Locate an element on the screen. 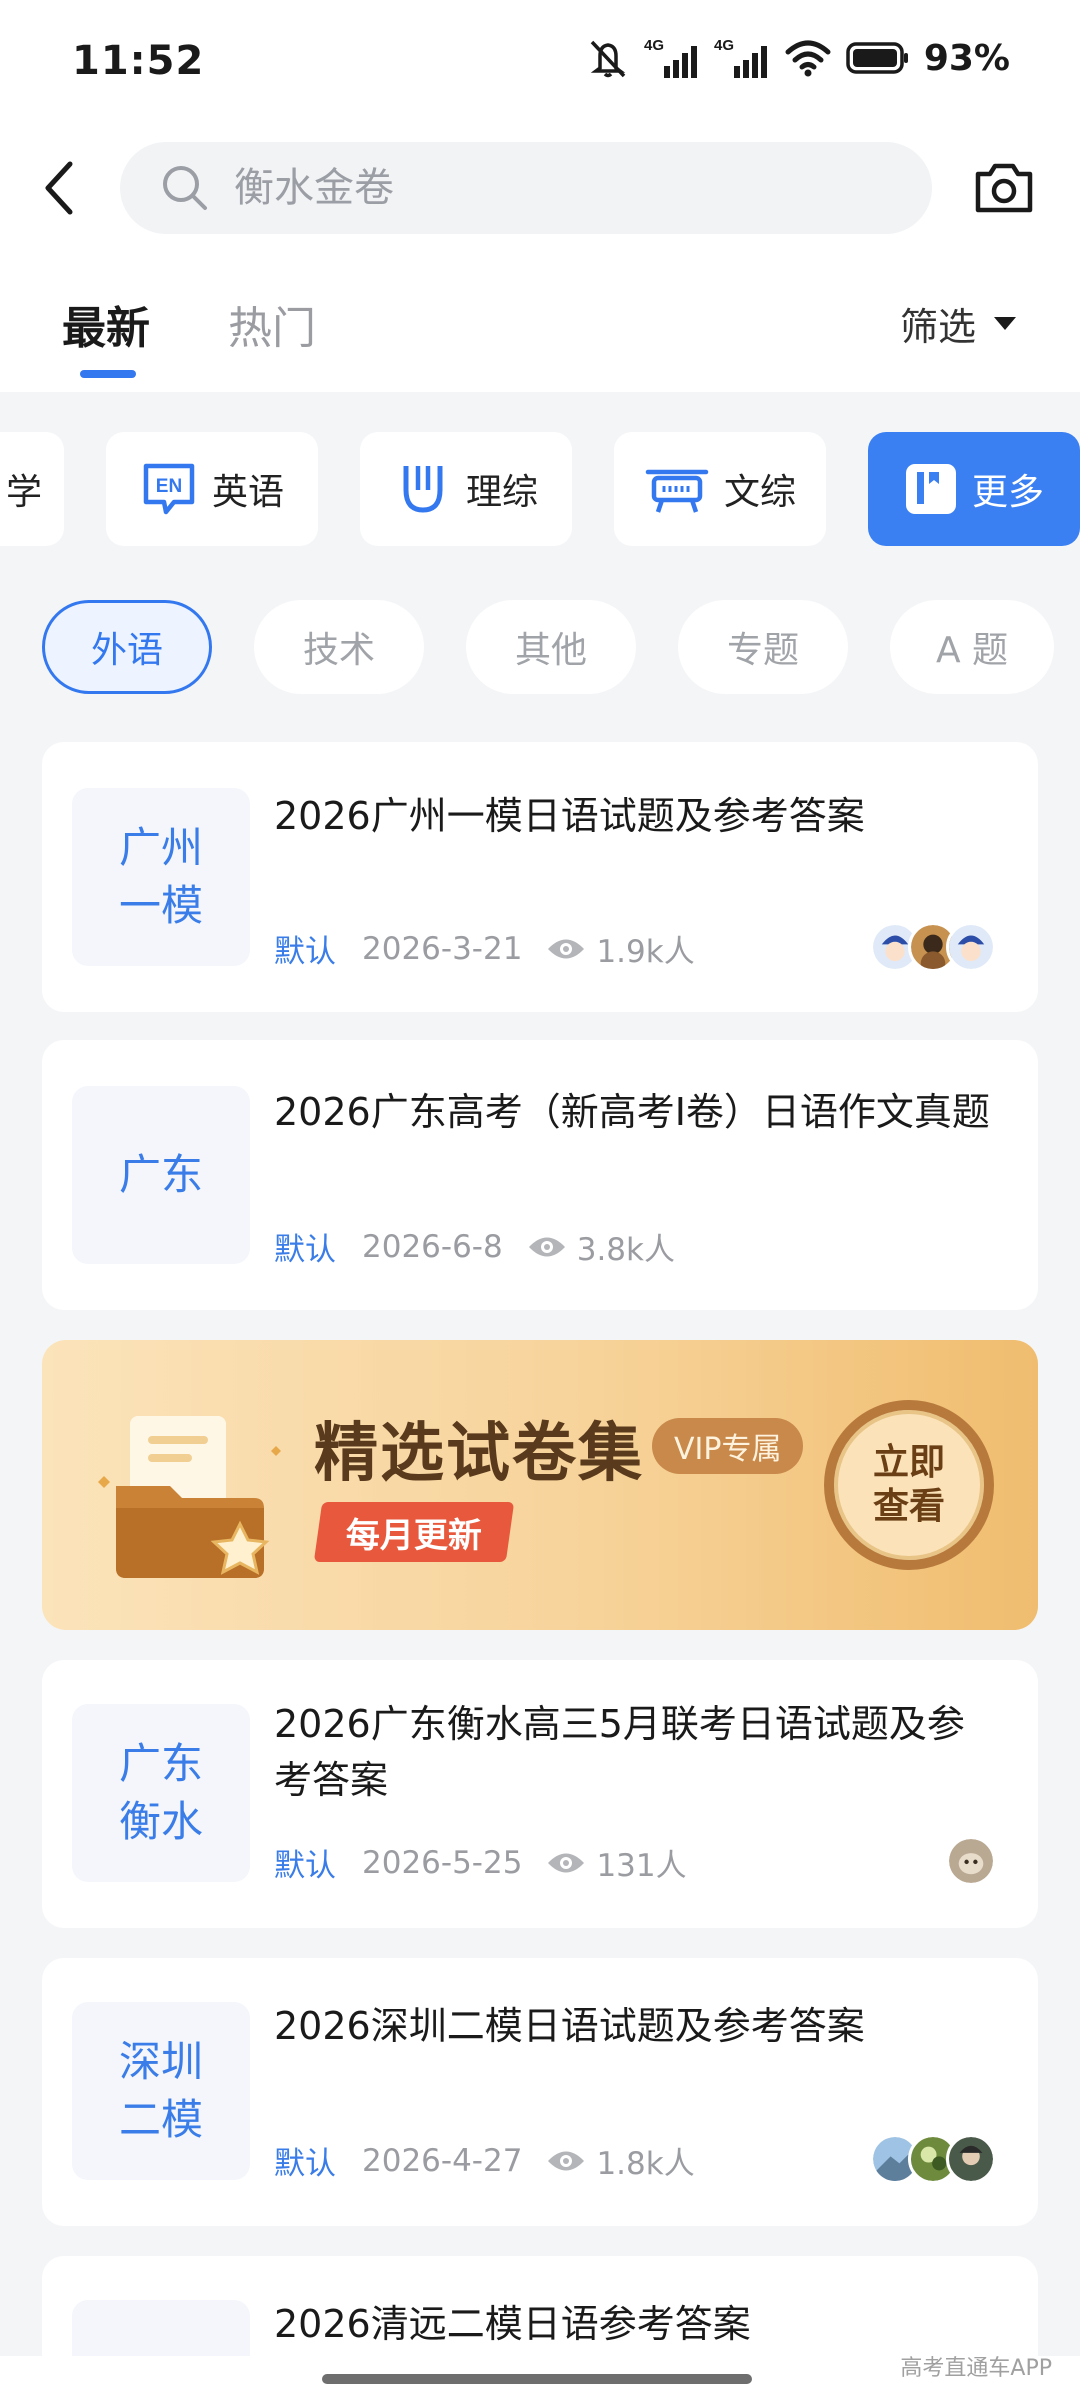  item-meta: 默认 2026-6-8 3.8k人 is located at coordinates (474, 1246).